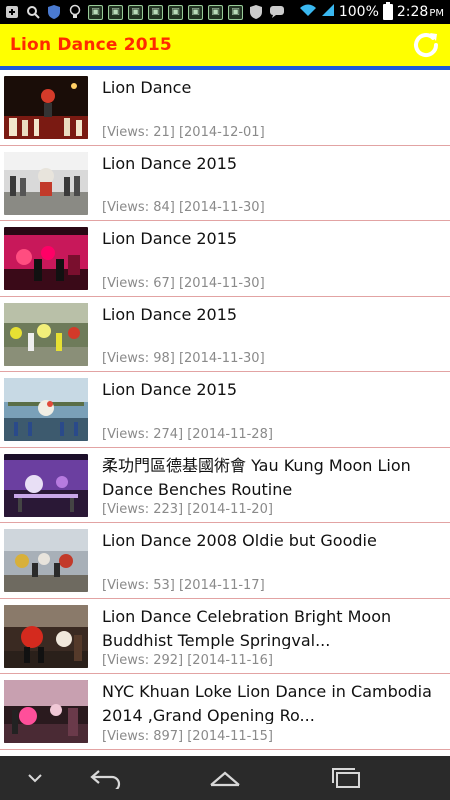  Describe the element at coordinates (187, 660) in the screenshot. I see `video-meta: [Views: 292] [2014-11-16]` at that location.